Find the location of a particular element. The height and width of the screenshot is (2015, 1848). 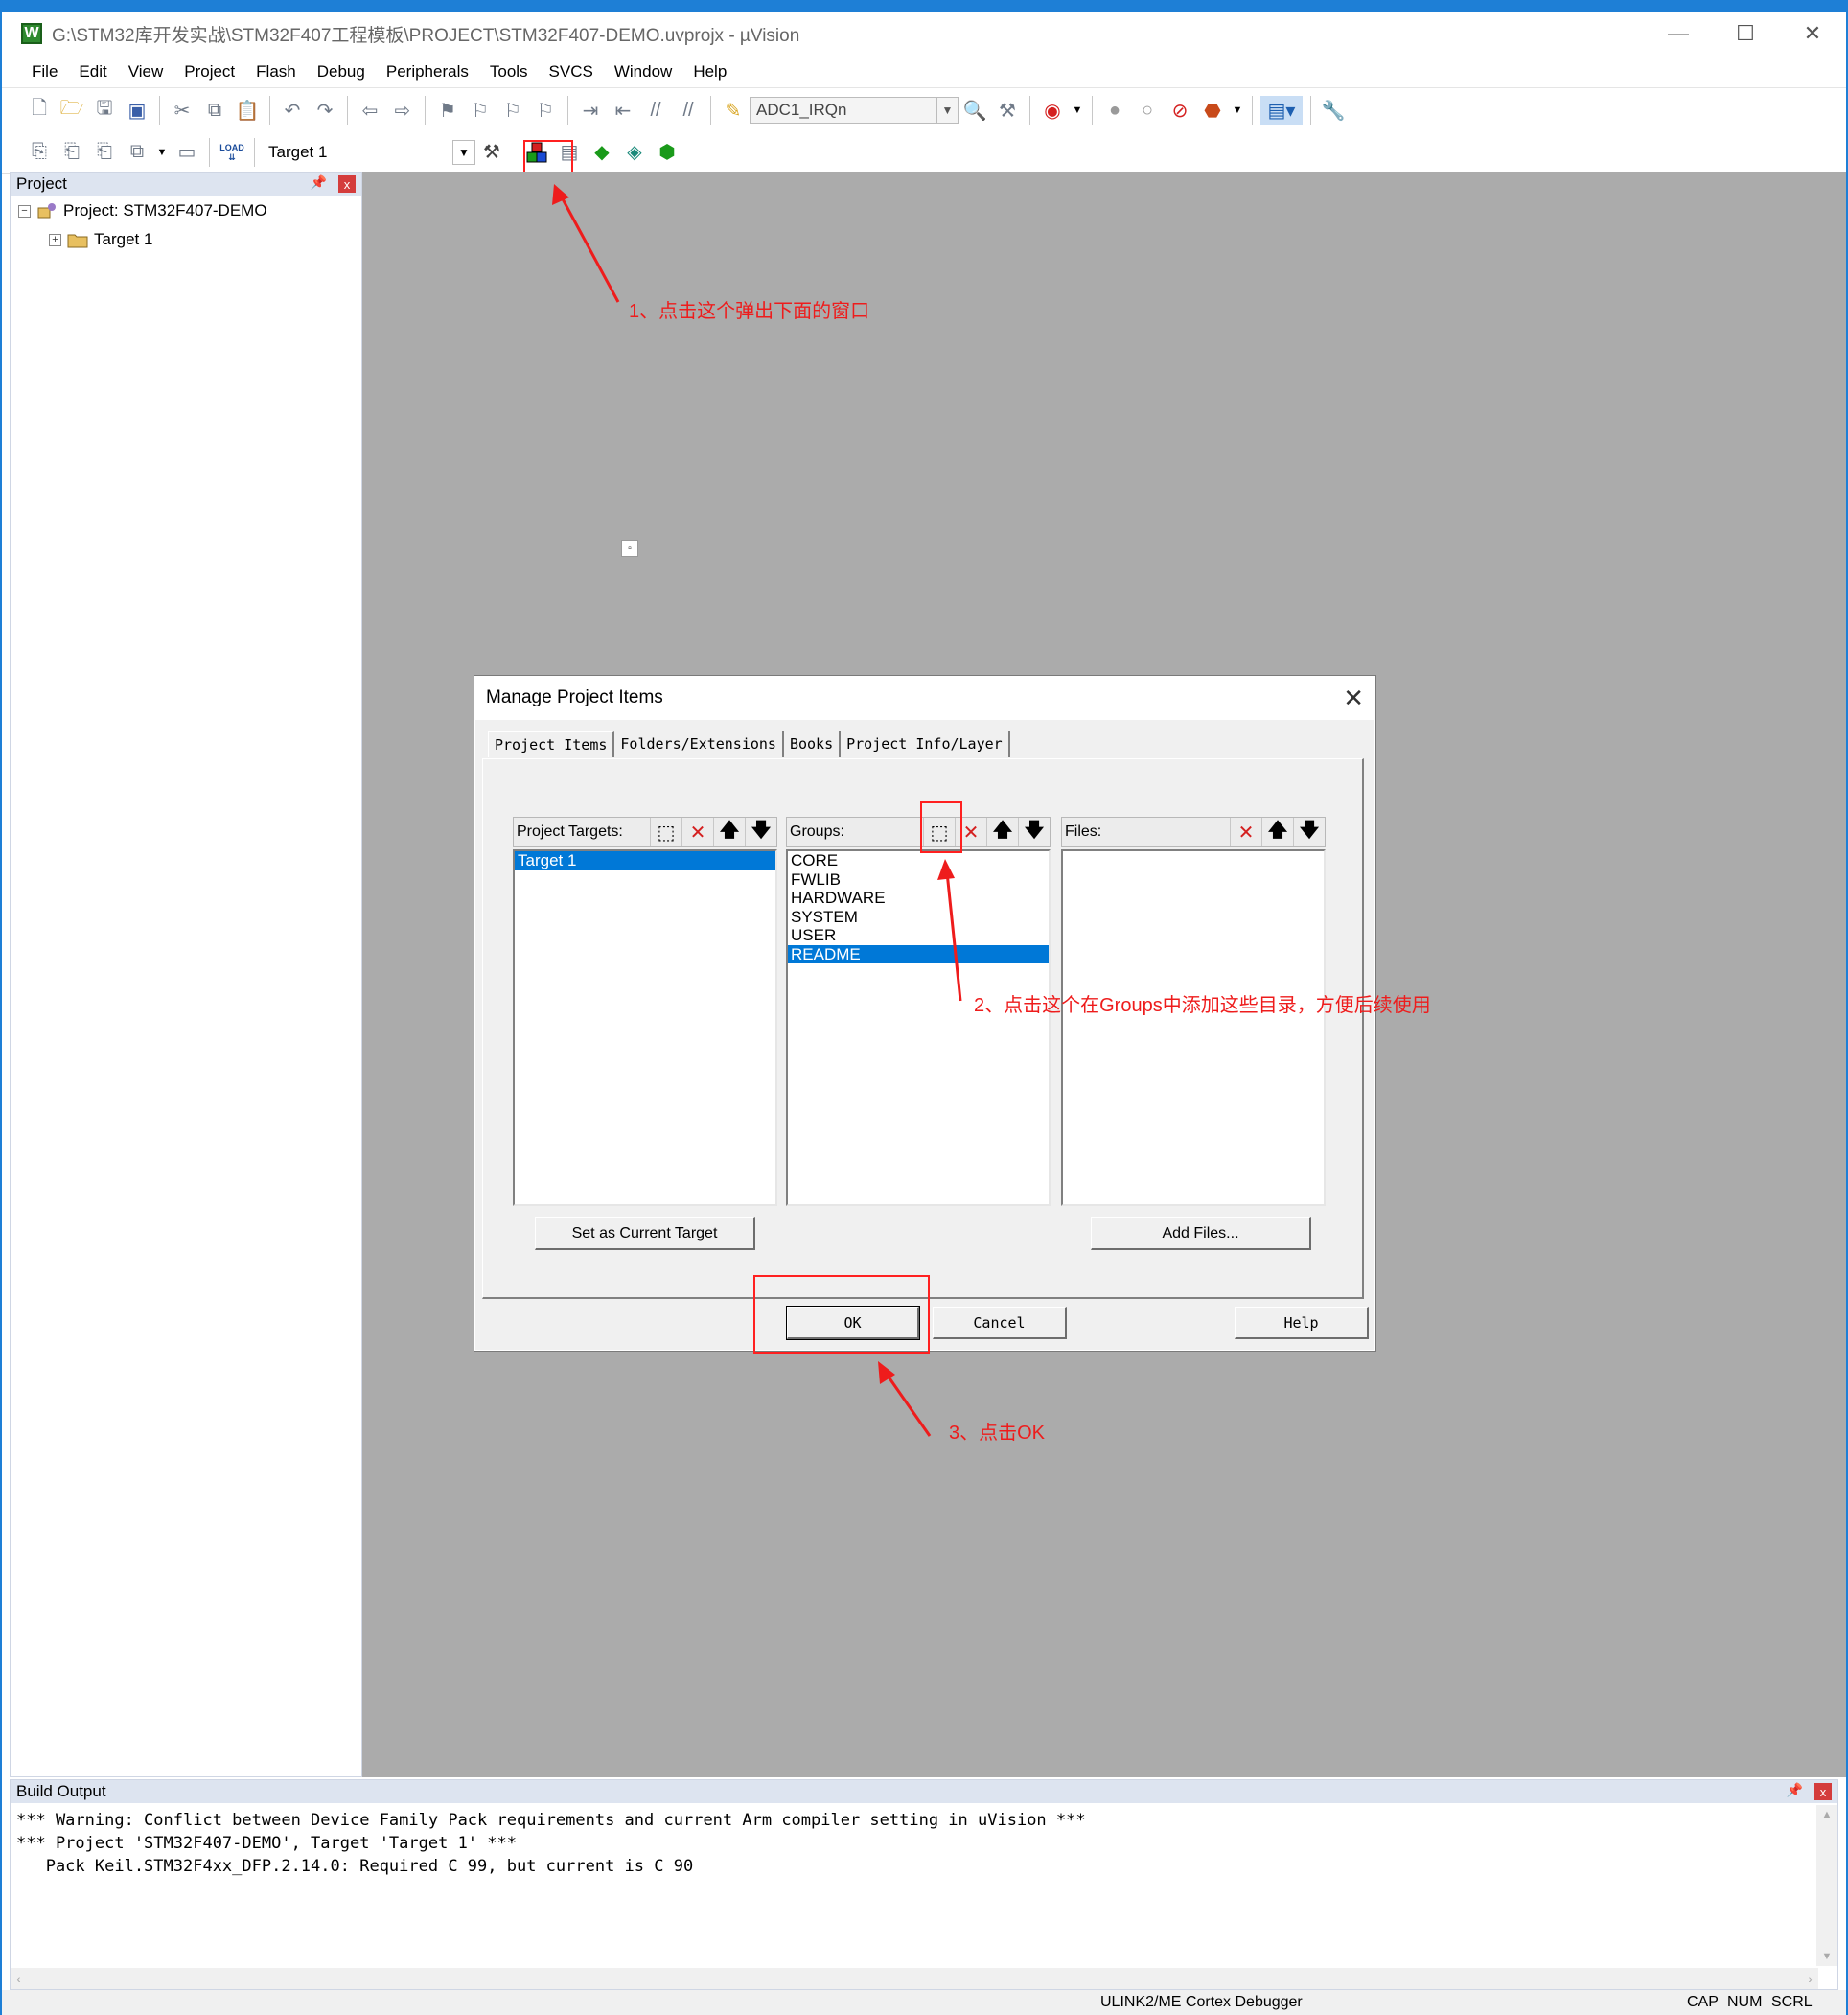

scroll-up-icon: ▲ is located at coordinates (1828, 1814).